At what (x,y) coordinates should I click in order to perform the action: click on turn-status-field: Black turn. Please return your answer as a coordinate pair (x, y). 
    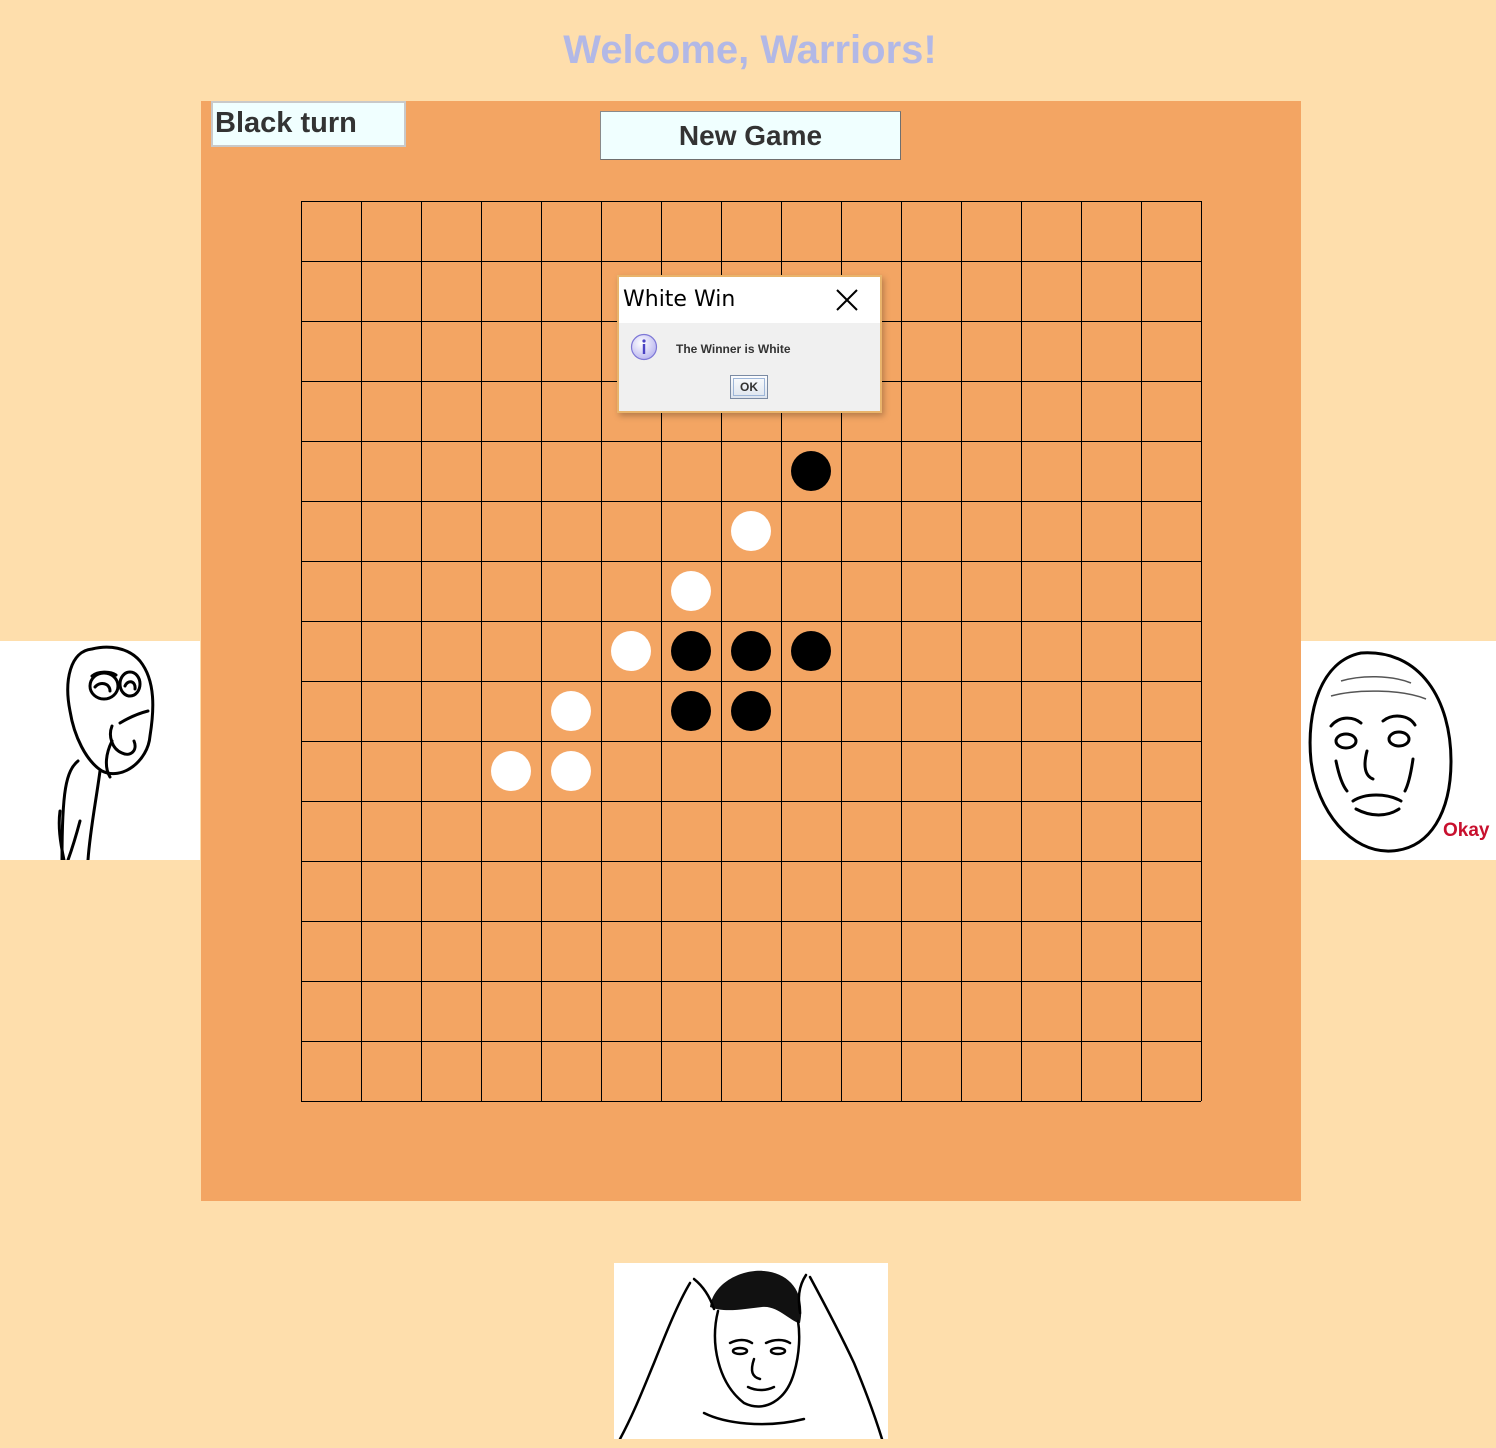
    Looking at the image, I should click on (308, 124).